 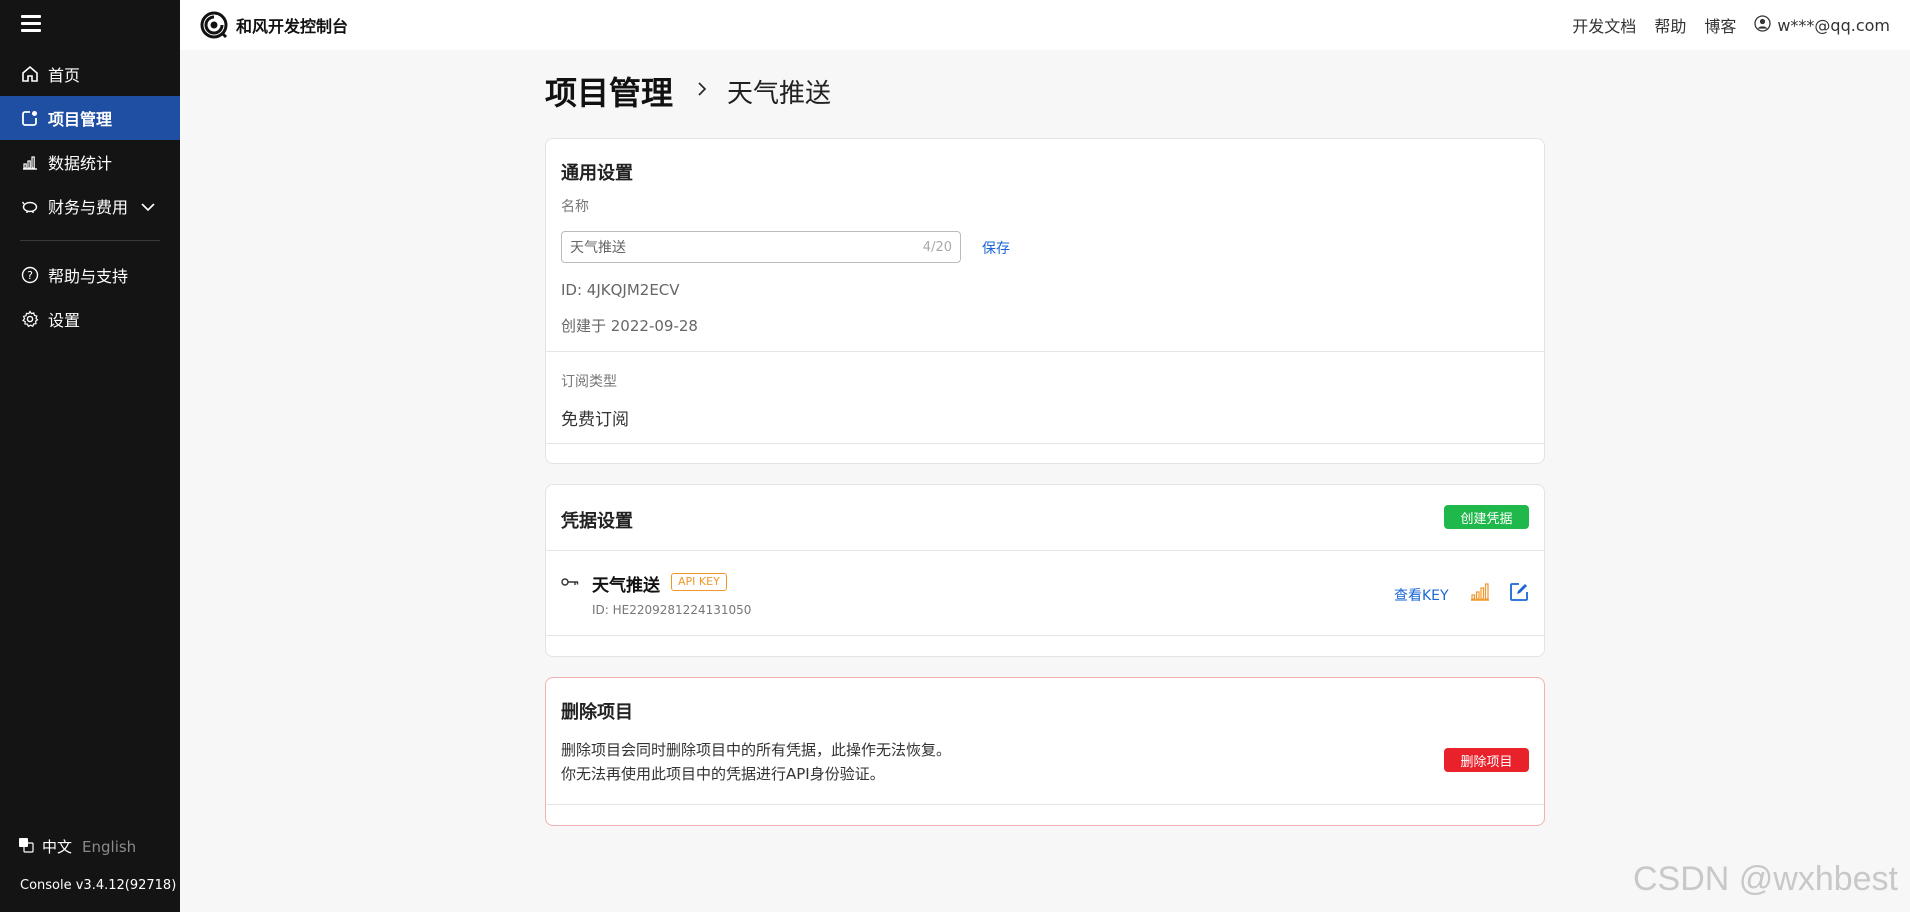 I want to click on top-nav: 开发文档 帮助 博客 w***@qq.com, so click(x=1722, y=25).